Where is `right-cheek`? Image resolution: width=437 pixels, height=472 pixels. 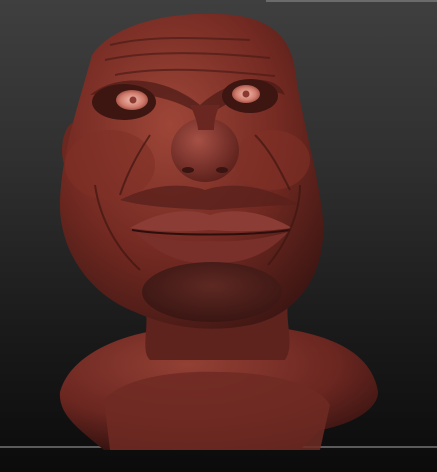 right-cheek is located at coordinates (272, 160).